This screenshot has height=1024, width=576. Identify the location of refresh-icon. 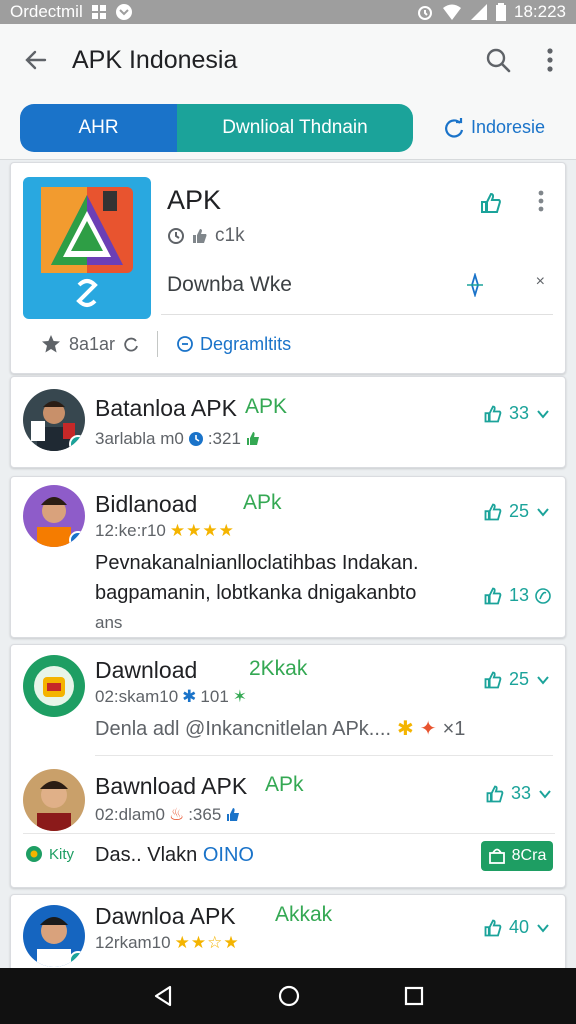
(454, 127).